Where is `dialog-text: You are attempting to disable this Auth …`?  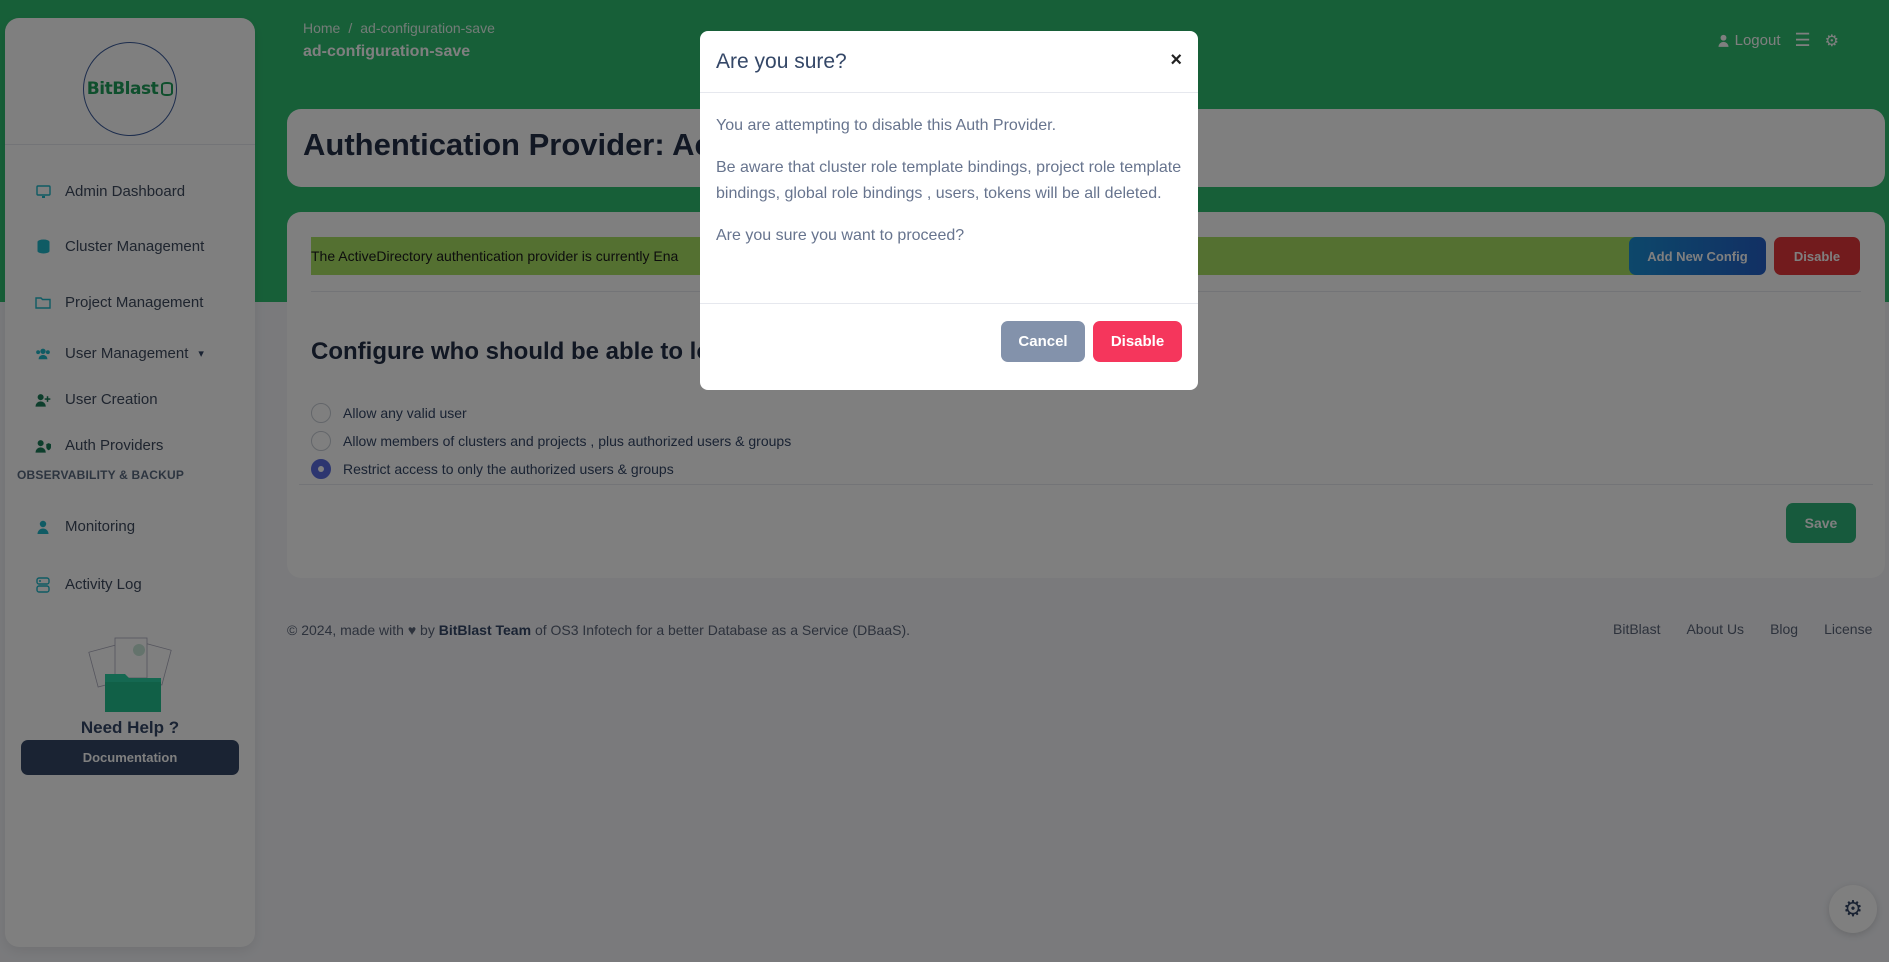
dialog-text: You are attempting to disable this Auth … is located at coordinates (886, 125).